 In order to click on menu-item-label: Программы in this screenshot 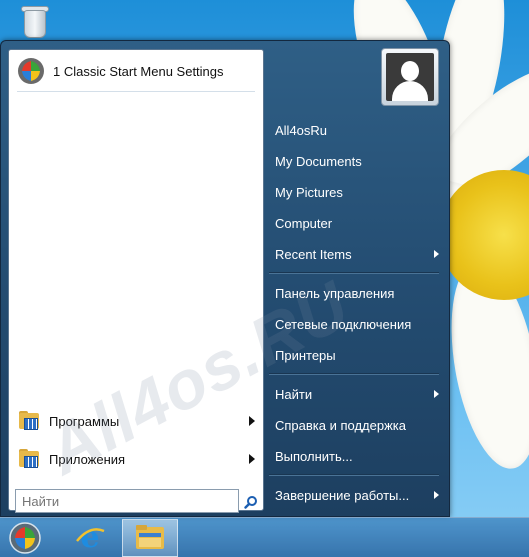, I will do `click(84, 421)`.